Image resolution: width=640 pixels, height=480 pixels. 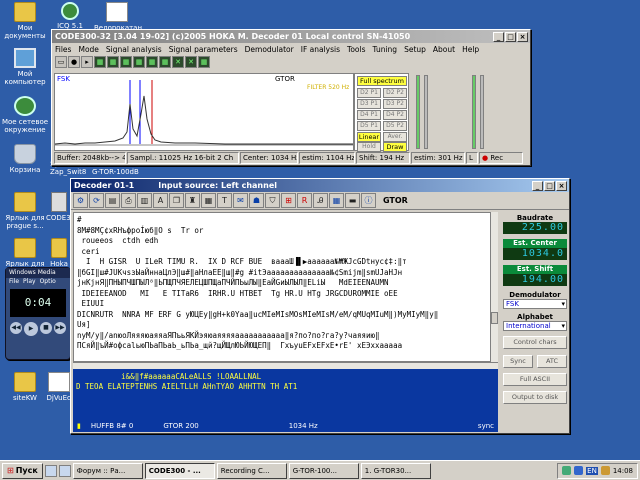 I want to click on waterfall-icon: ▦, so click(x=113, y=62).